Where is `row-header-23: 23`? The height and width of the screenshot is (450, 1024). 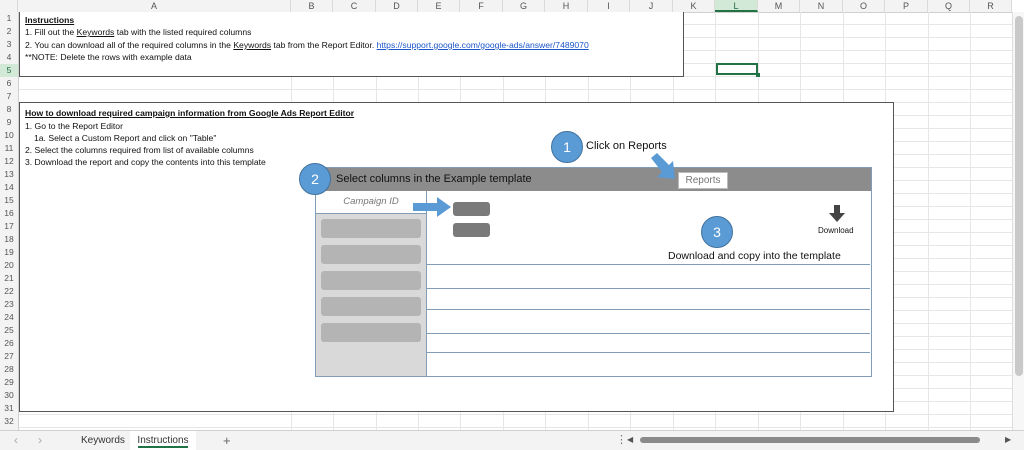
row-header-23: 23 is located at coordinates (9, 304).